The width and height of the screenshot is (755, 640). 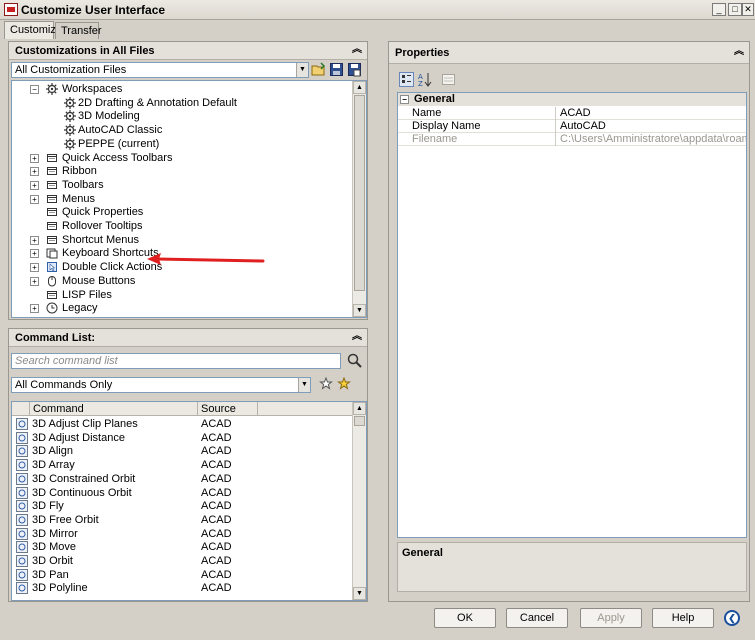 What do you see at coordinates (66, 361) in the screenshot?
I see `search-placeholder: Search command list` at bounding box center [66, 361].